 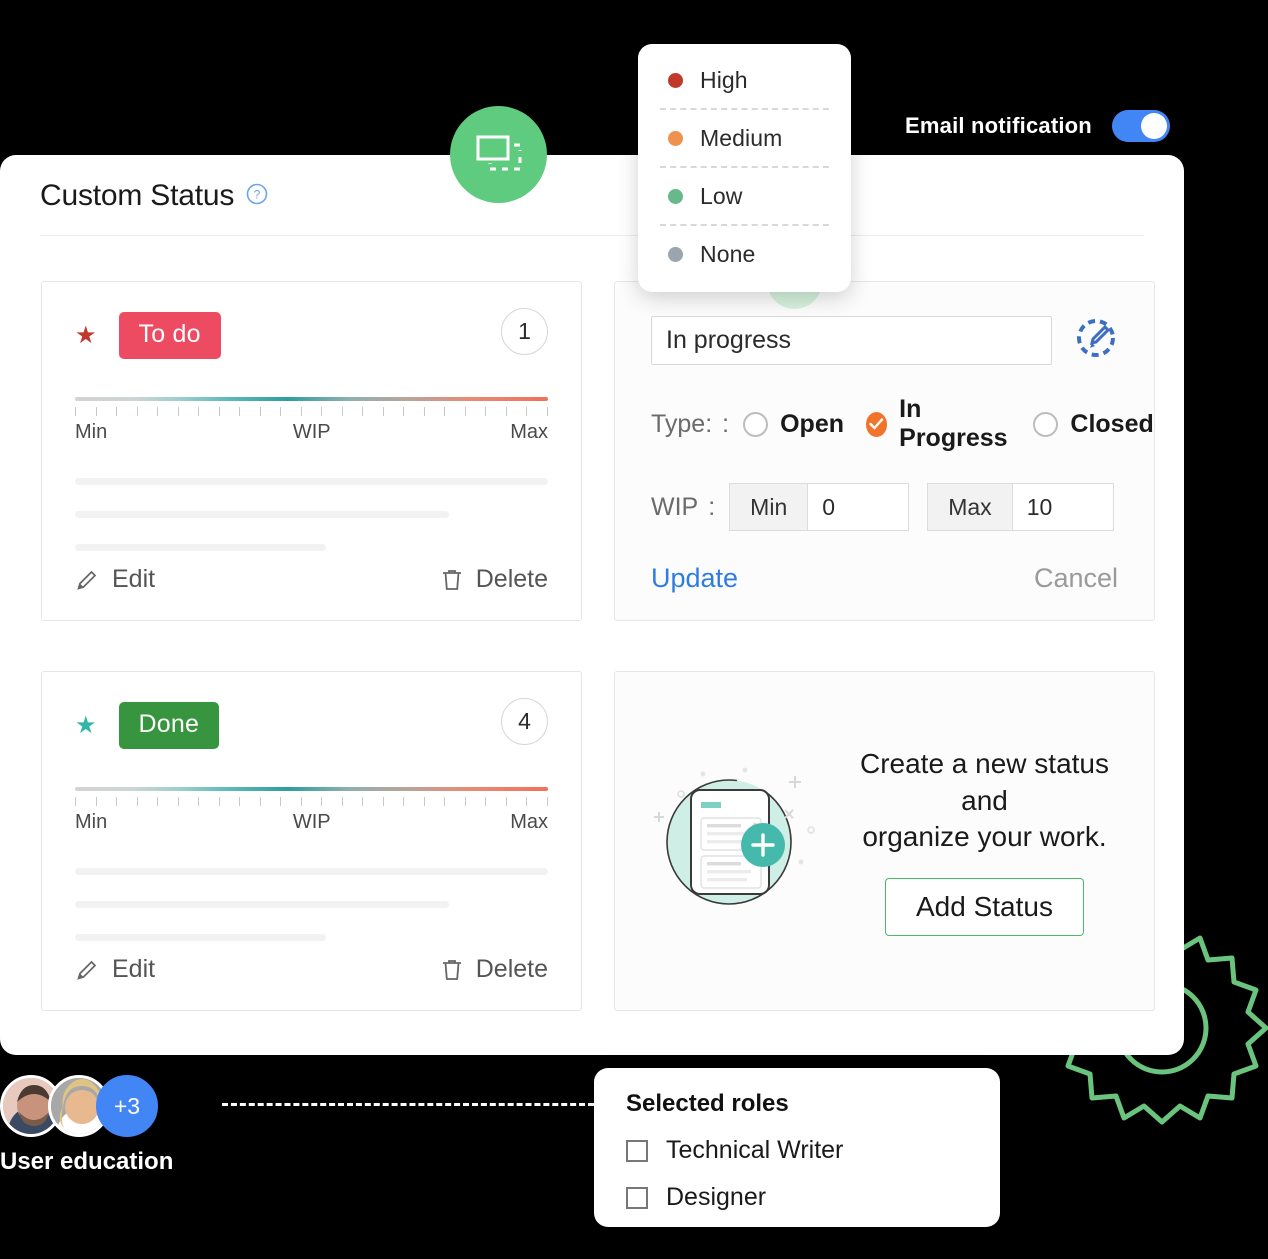 I want to click on status-card-done: ★ Done 4 Min WIP Max Edit Delete, so click(x=311, y=841).